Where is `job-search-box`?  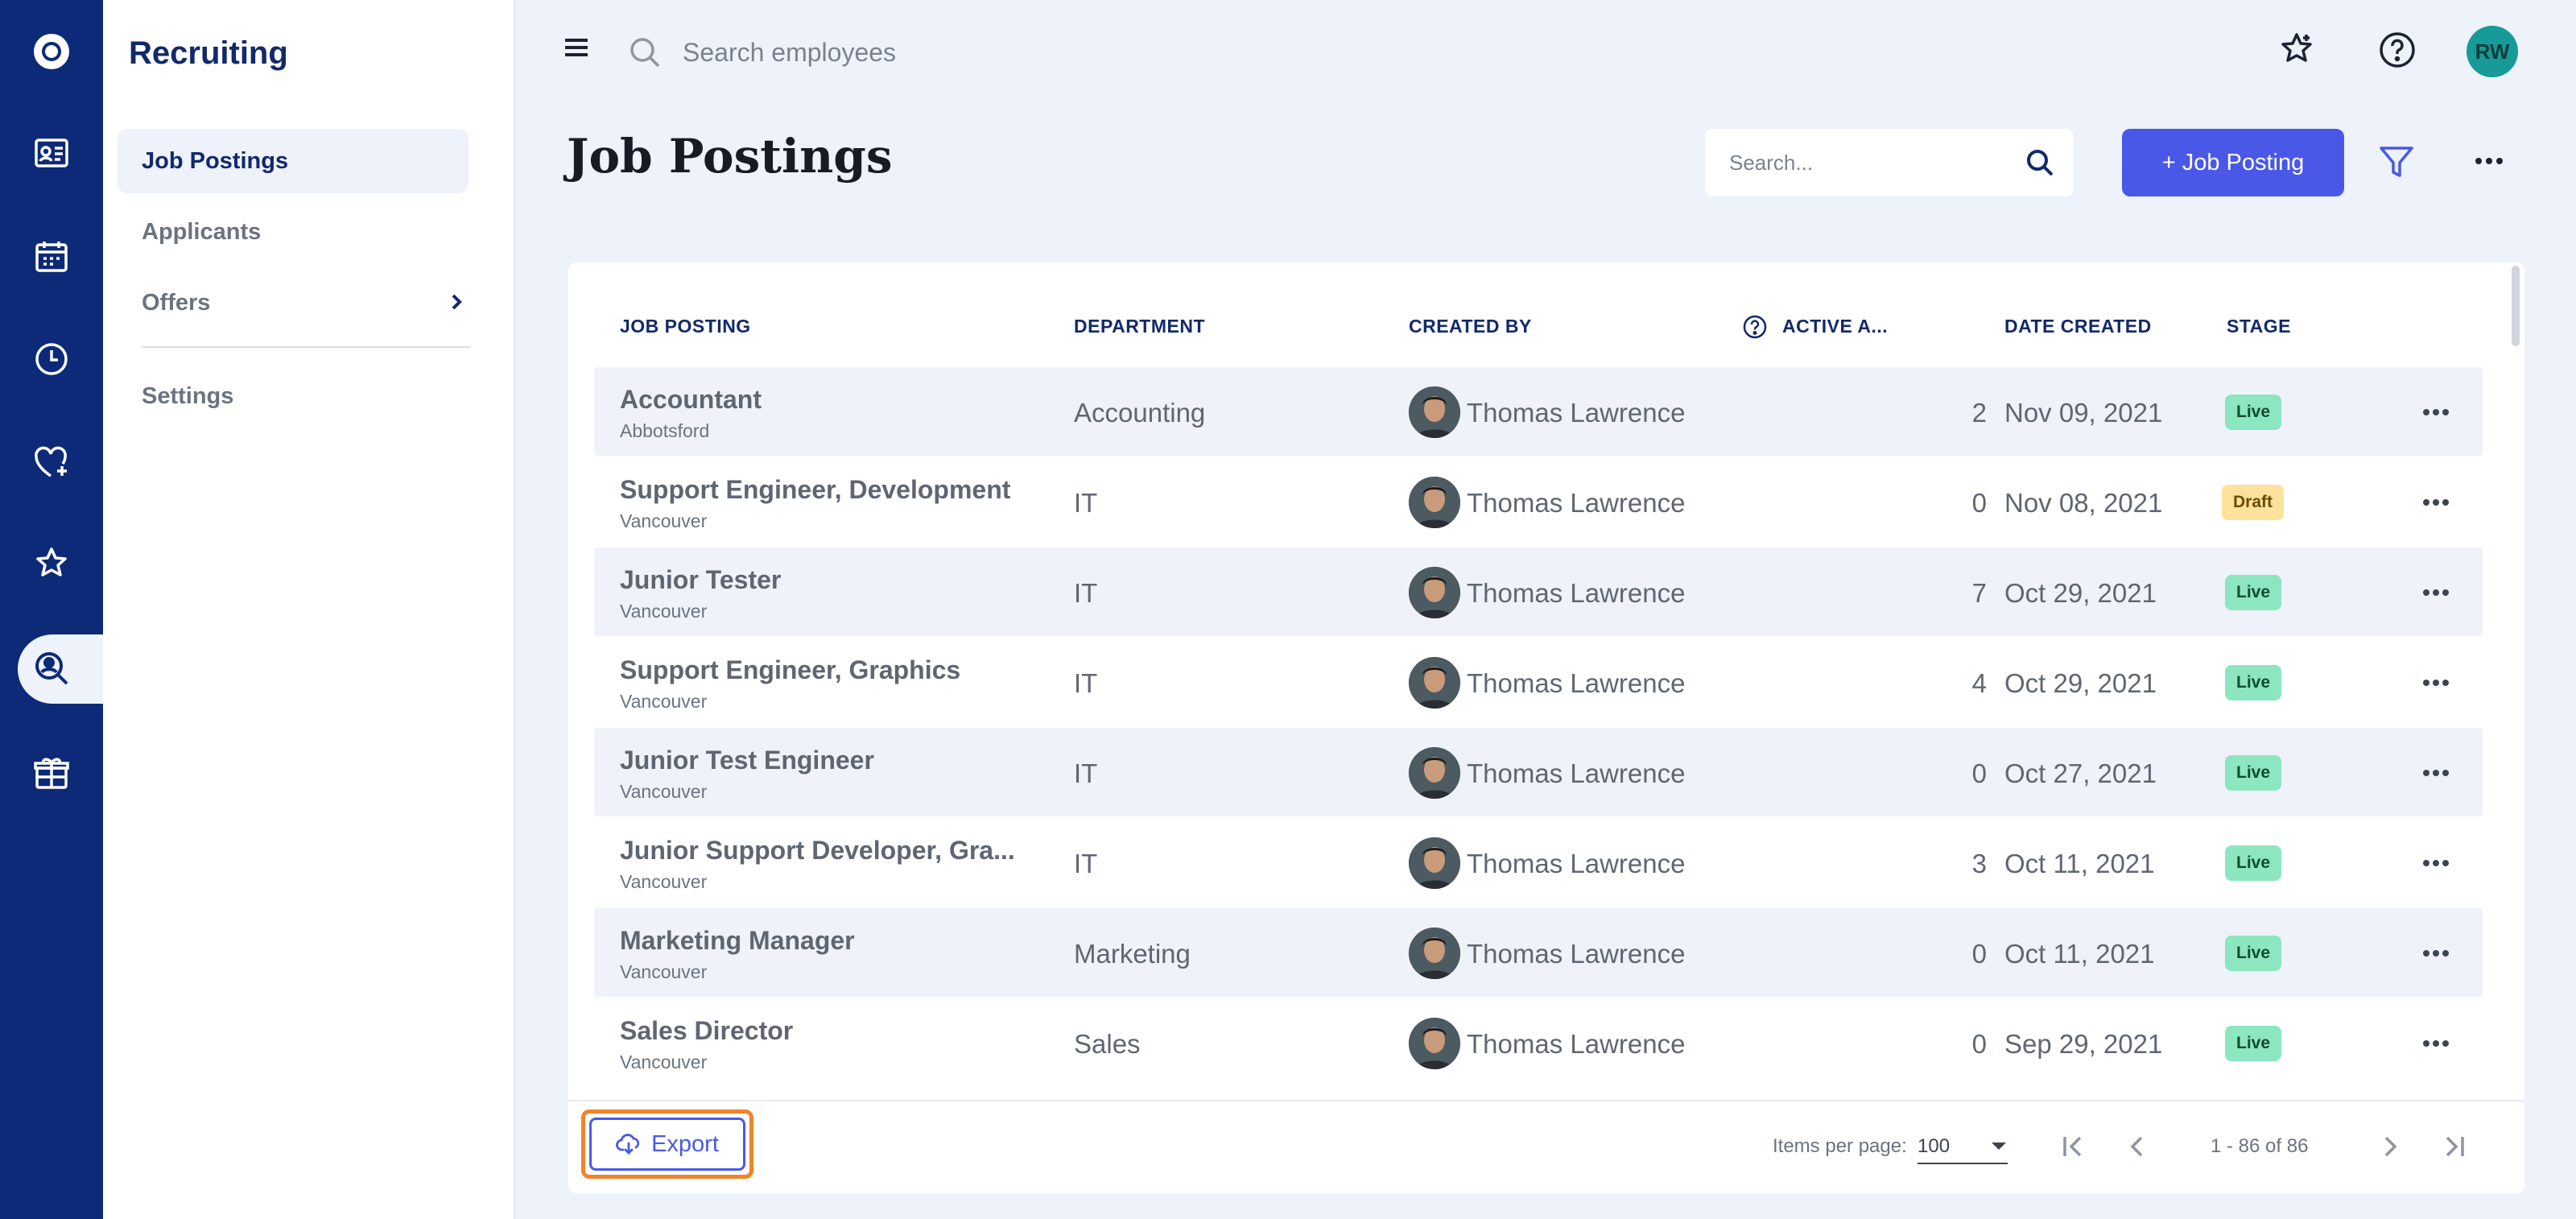 job-search-box is located at coordinates (1889, 162).